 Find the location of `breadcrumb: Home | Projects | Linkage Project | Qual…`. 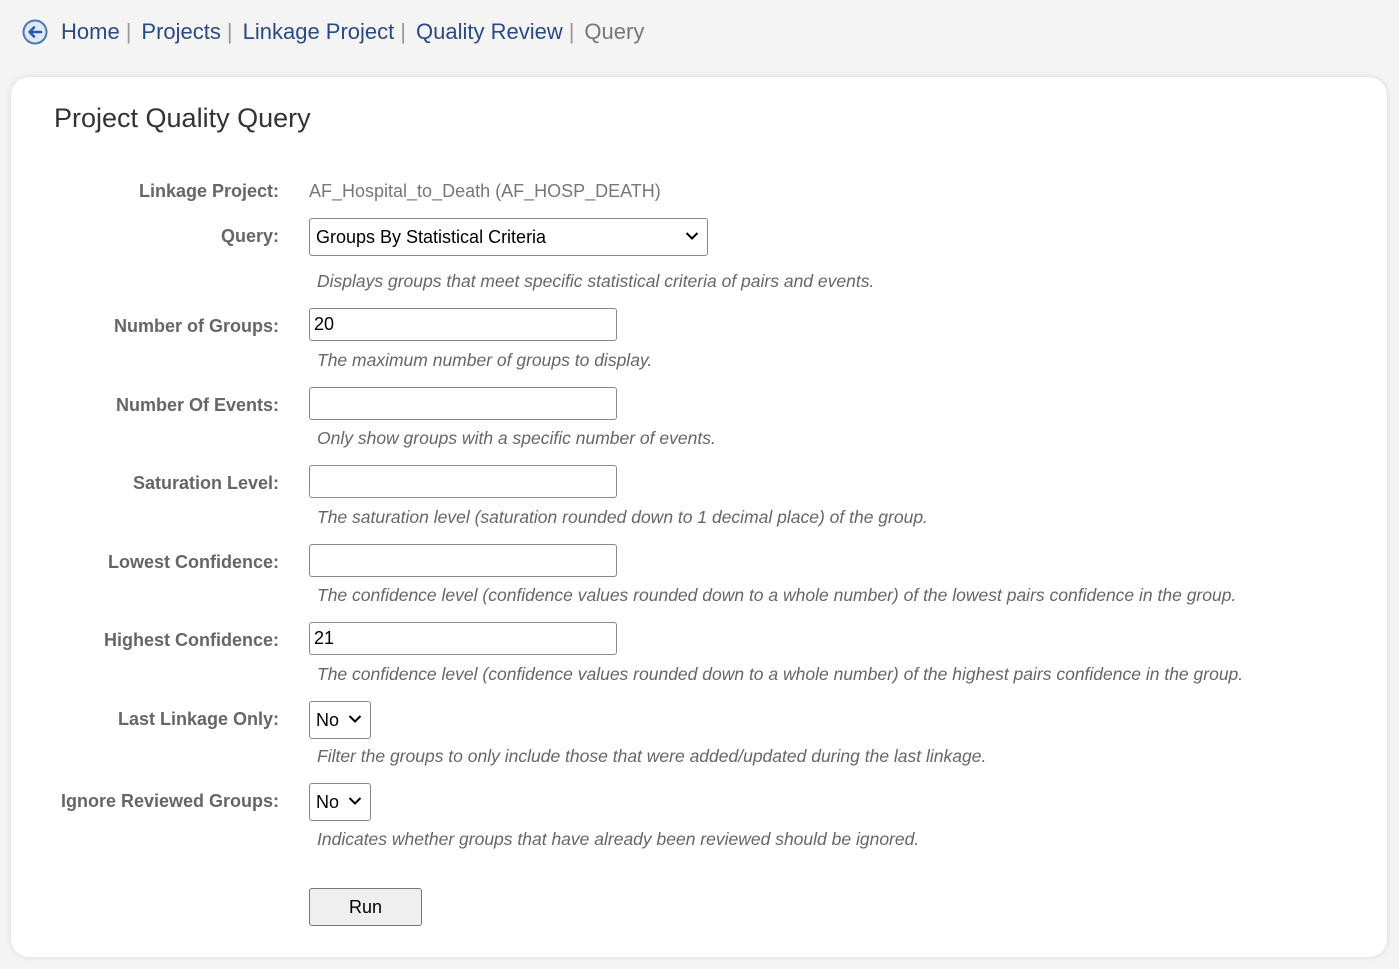

breadcrumb: Home | Projects | Linkage Project | Qual… is located at coordinates (333, 32).